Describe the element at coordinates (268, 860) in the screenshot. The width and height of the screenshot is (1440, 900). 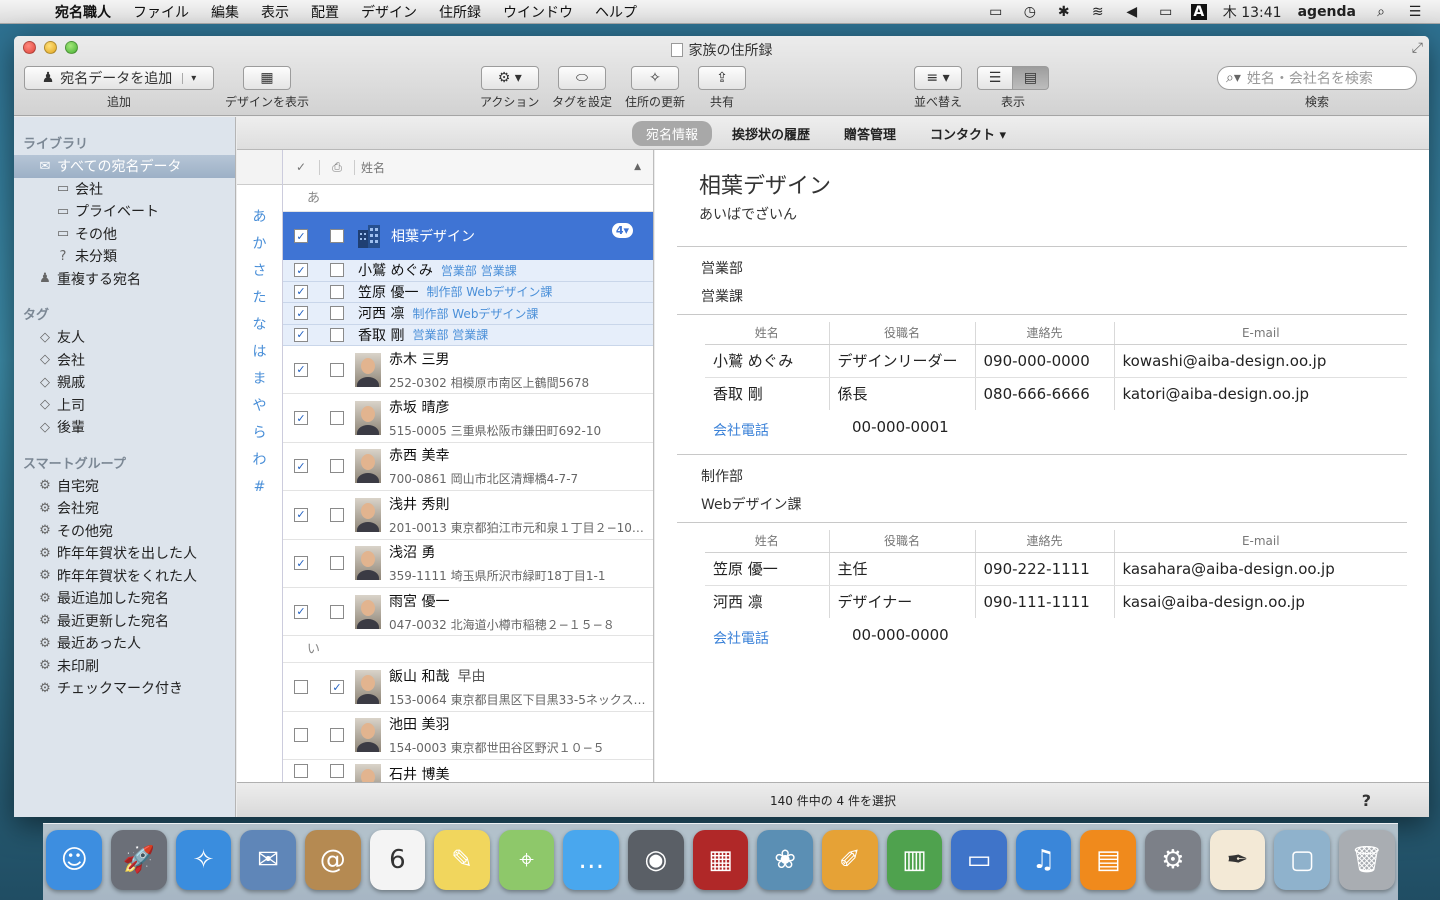
I see `mail-icon: ✉` at that location.